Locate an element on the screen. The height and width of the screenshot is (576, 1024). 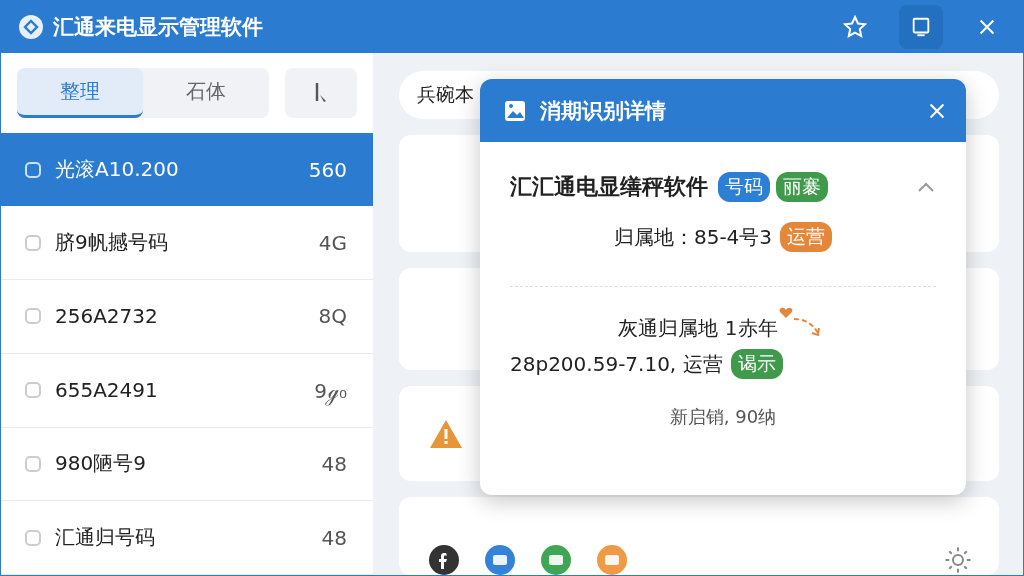
monitor-icon is located at coordinates (921, 27).